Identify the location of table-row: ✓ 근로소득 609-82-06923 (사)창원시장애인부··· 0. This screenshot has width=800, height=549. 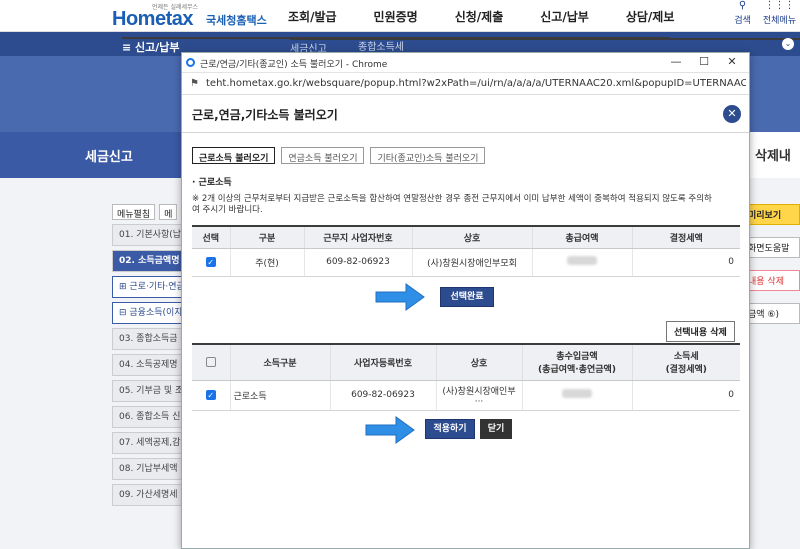
(466, 395).